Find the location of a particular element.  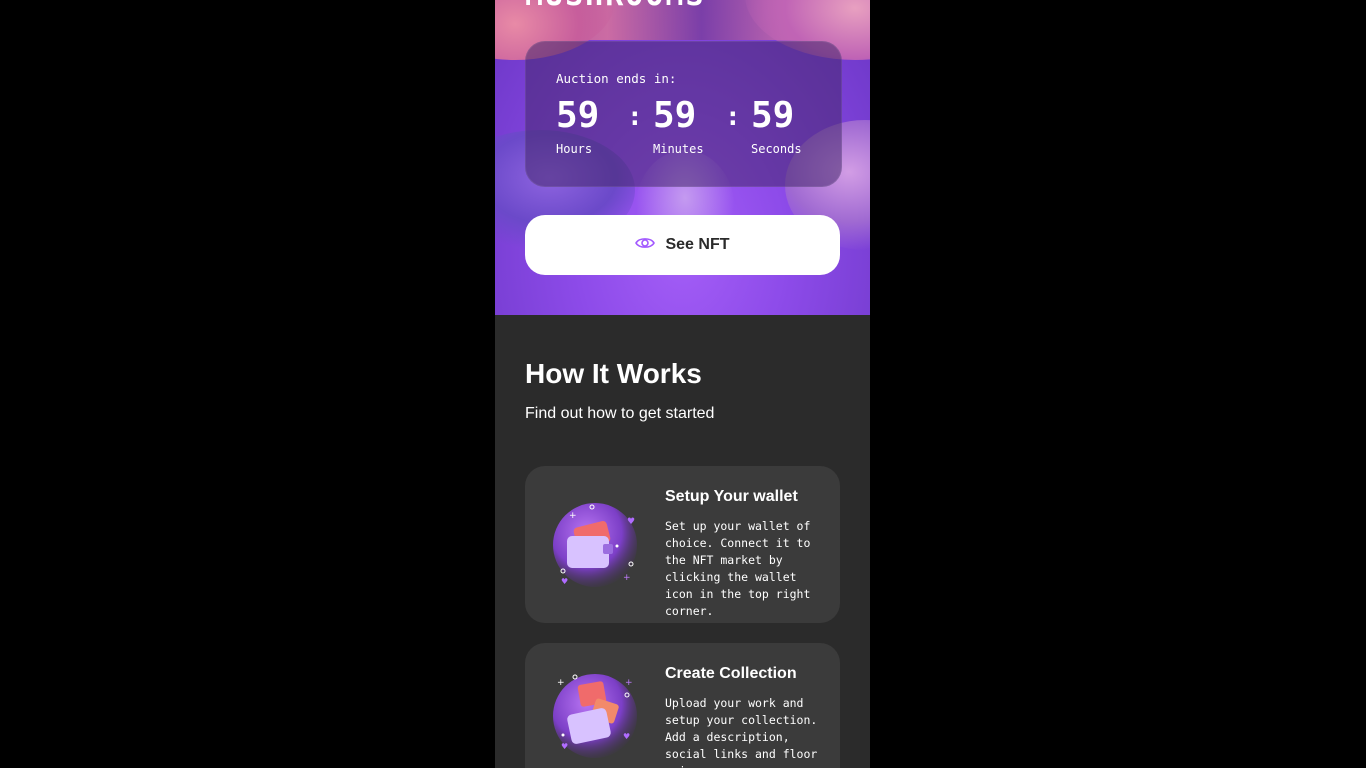

minutes-label: Minutes is located at coordinates (678, 149).